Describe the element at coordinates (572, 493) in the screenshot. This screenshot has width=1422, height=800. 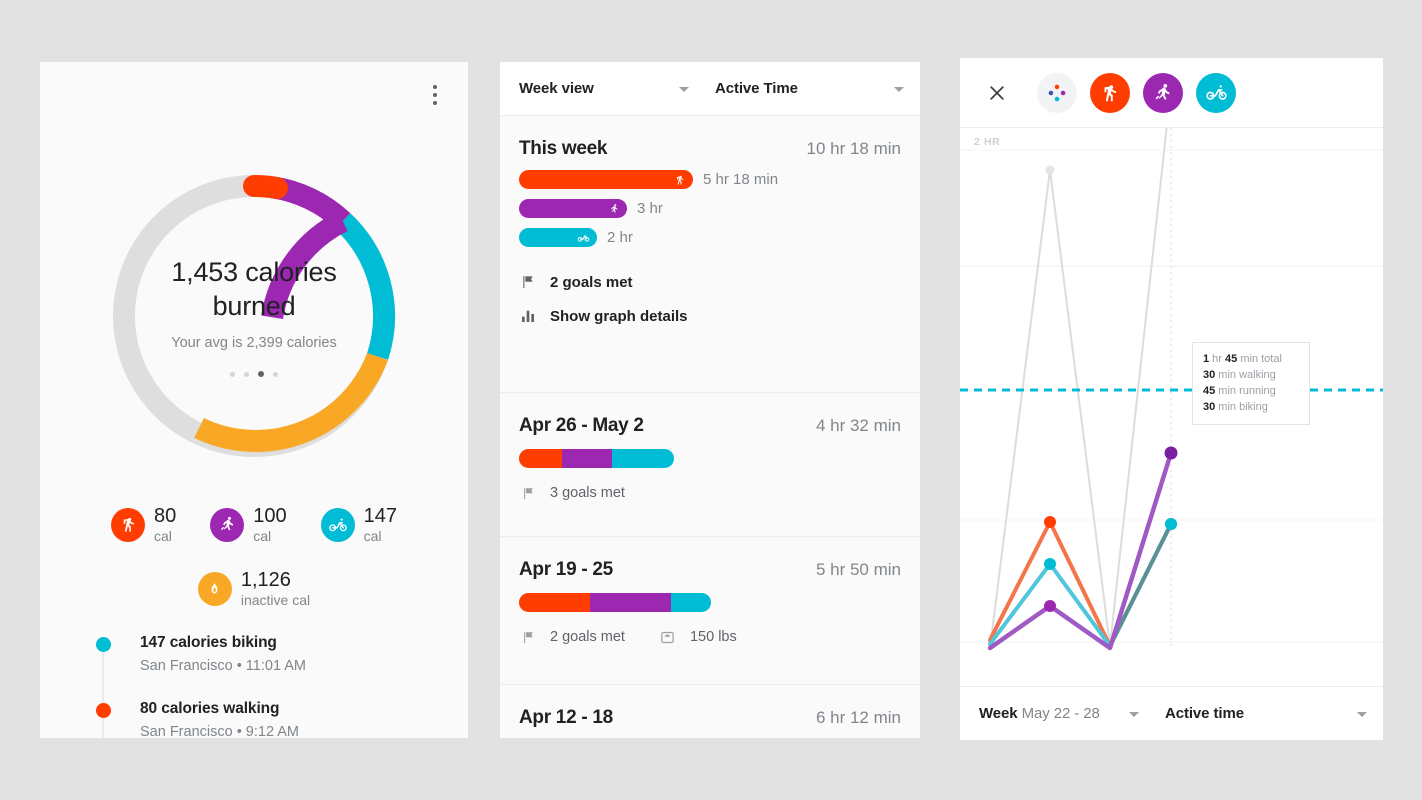
I see `goals-met-row: 3 goals met` at that location.